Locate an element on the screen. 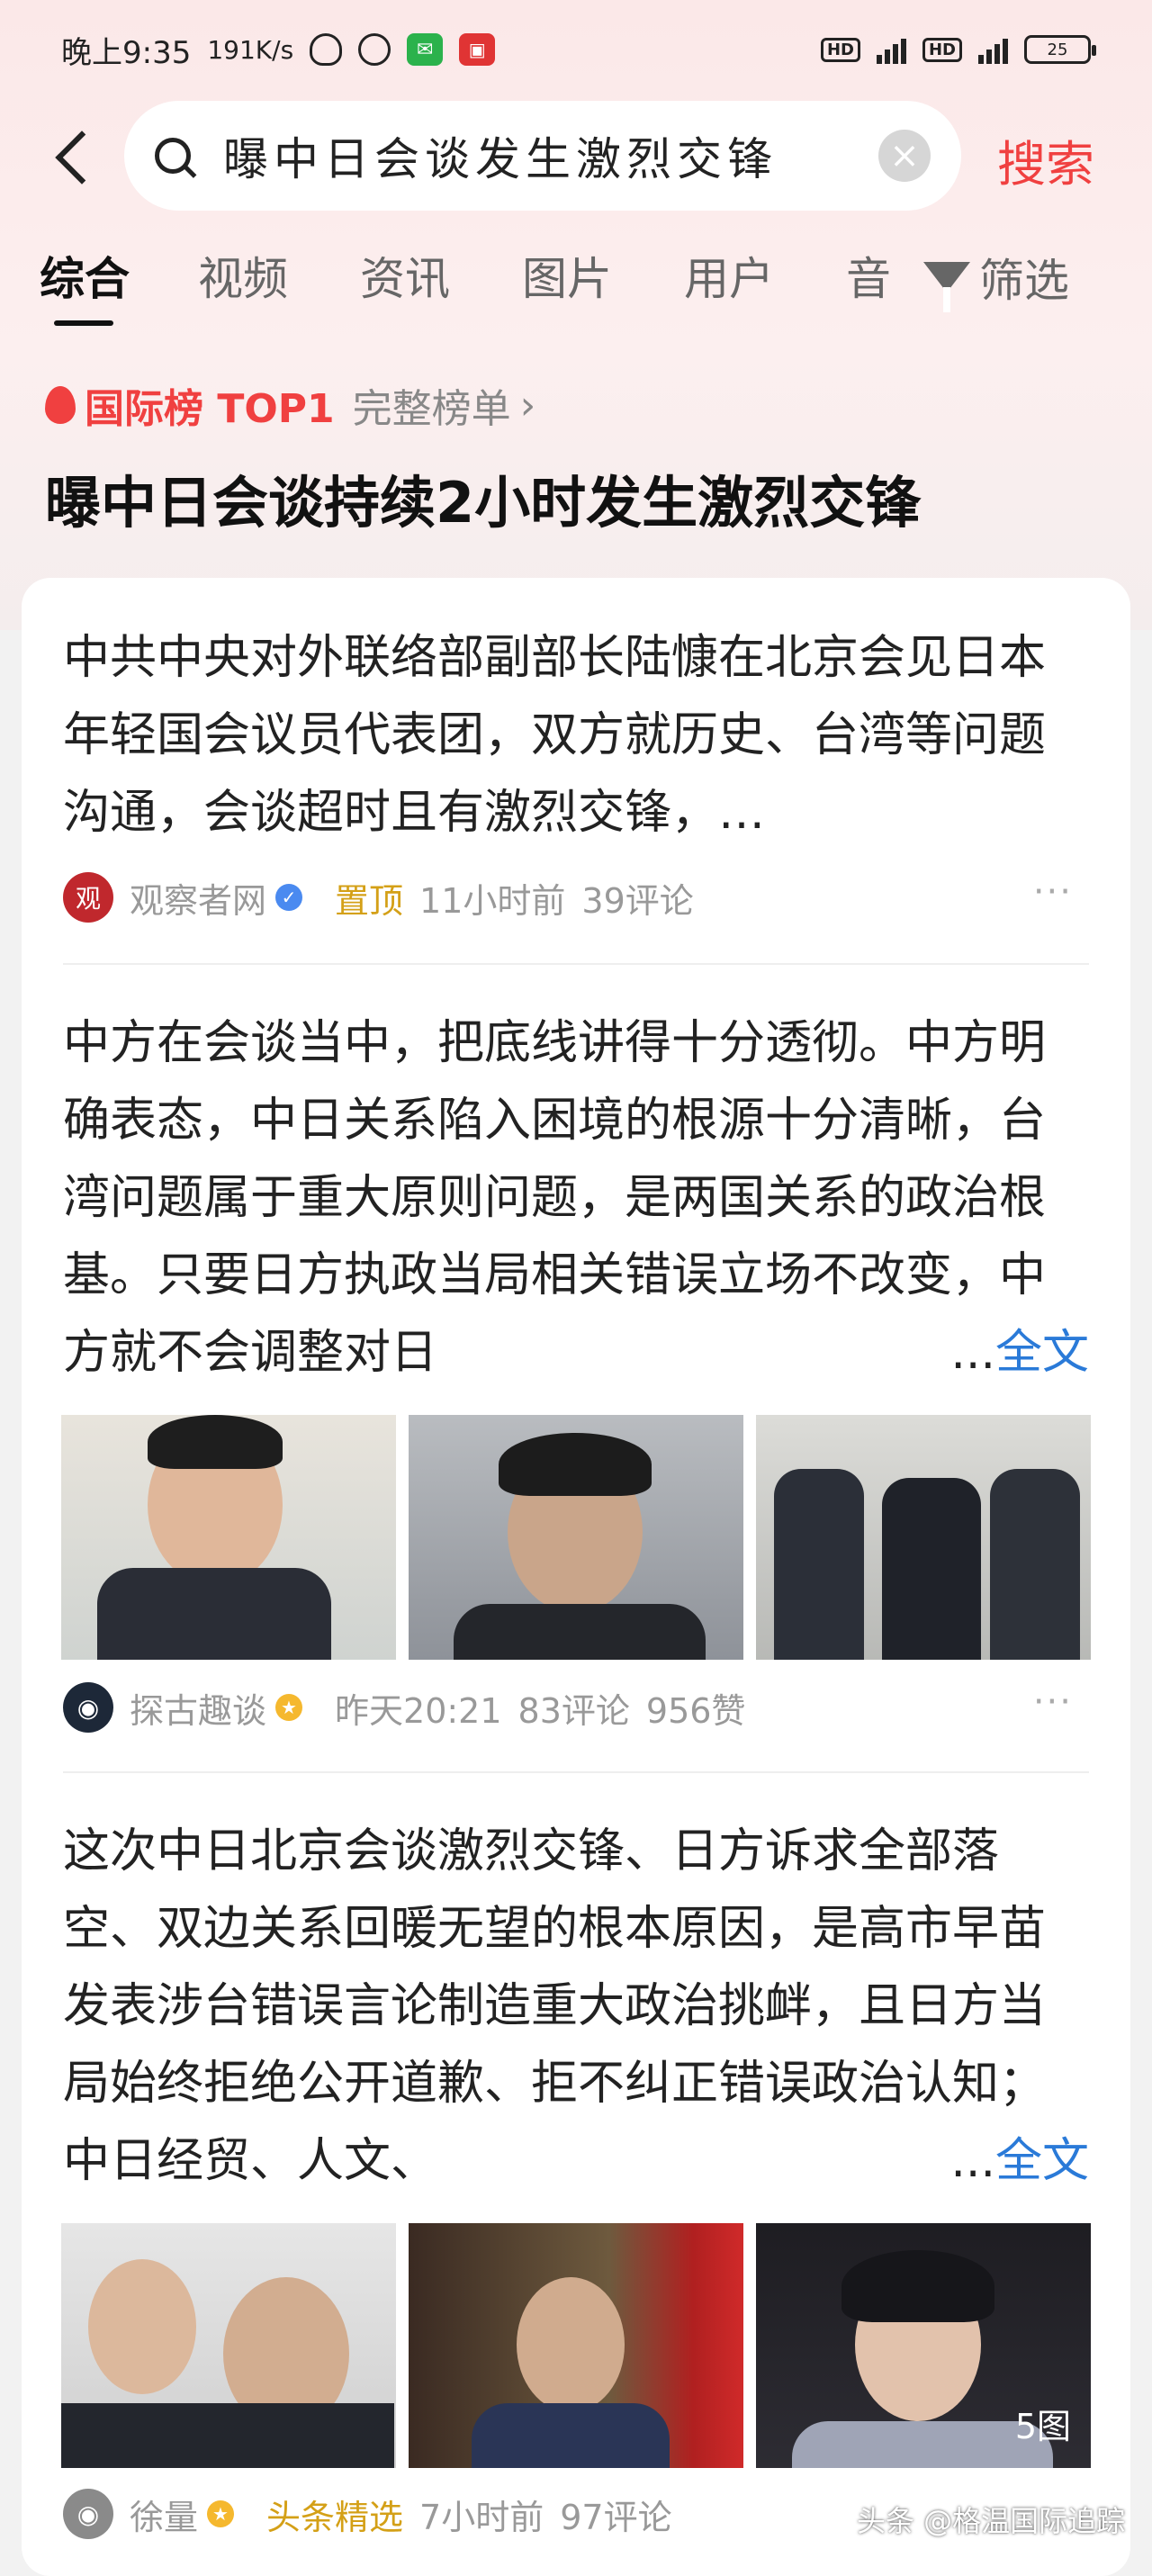 The image size is (1152, 2576). wechat-icon: ✉ is located at coordinates (425, 49).